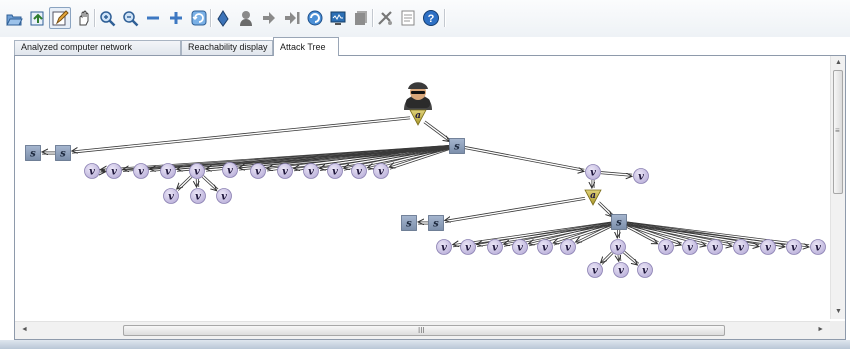  I want to click on tools-button, so click(385, 18).